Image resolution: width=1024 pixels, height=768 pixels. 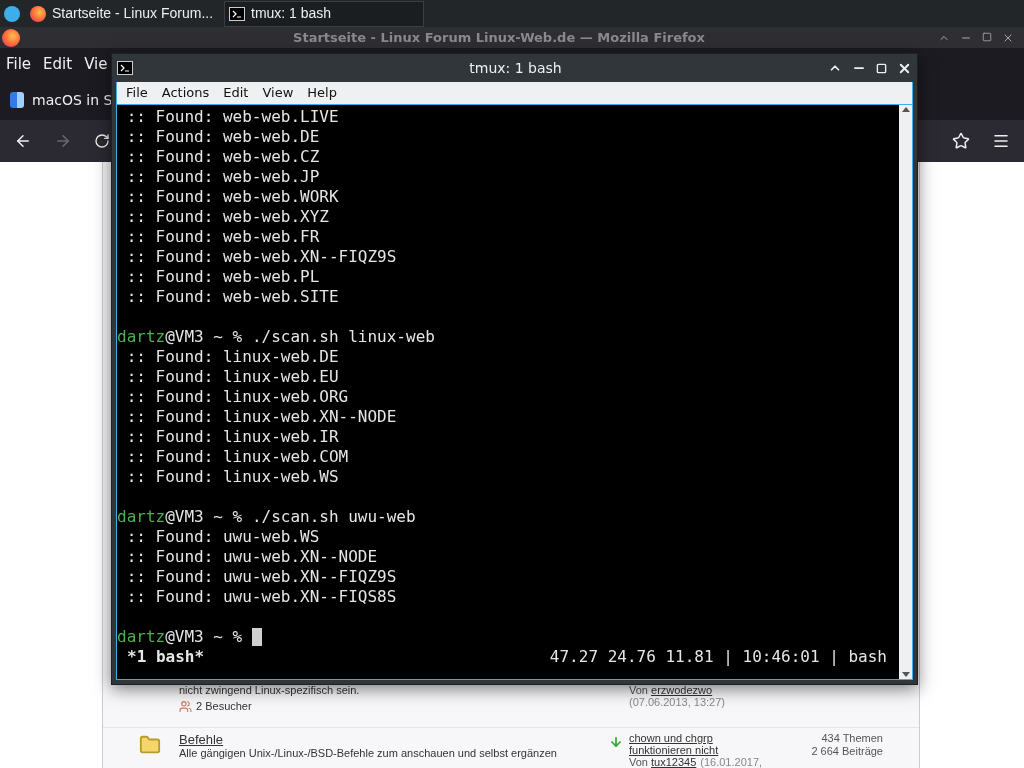 I want to click on scroll-up-icon, so click(x=905, y=109).